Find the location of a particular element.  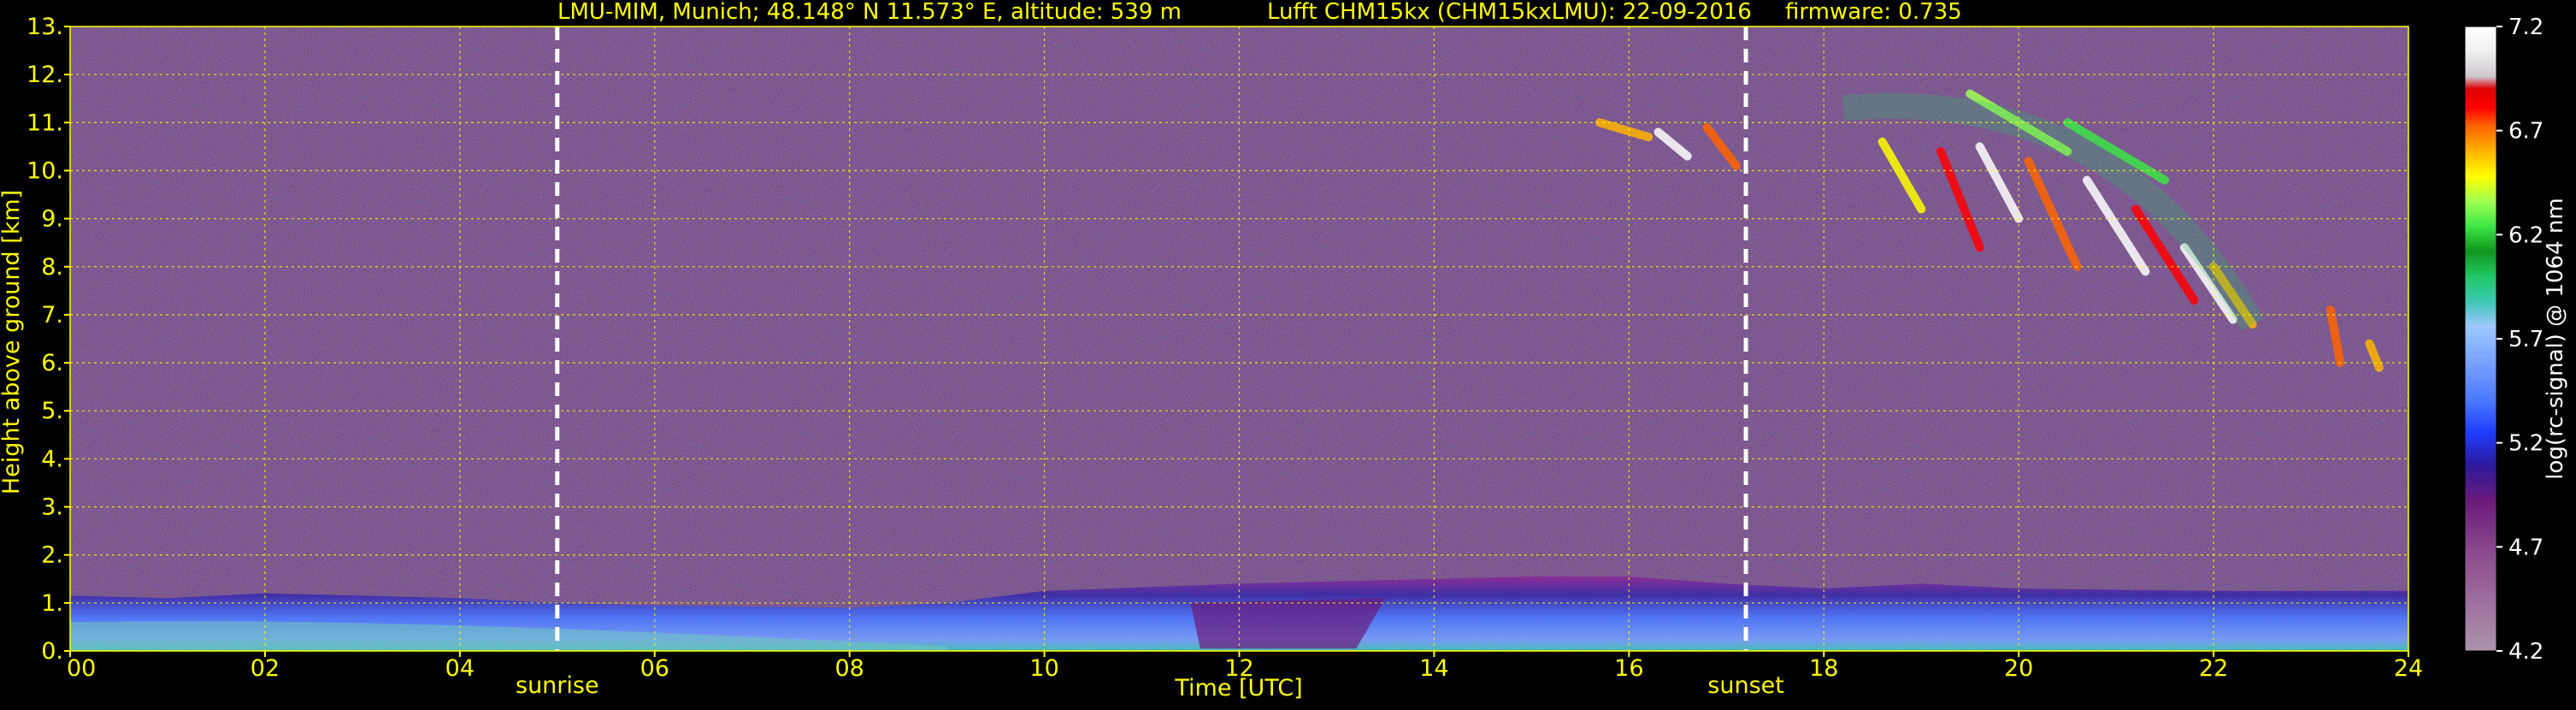

x-tick-label: 22 is located at coordinates (2213, 668).